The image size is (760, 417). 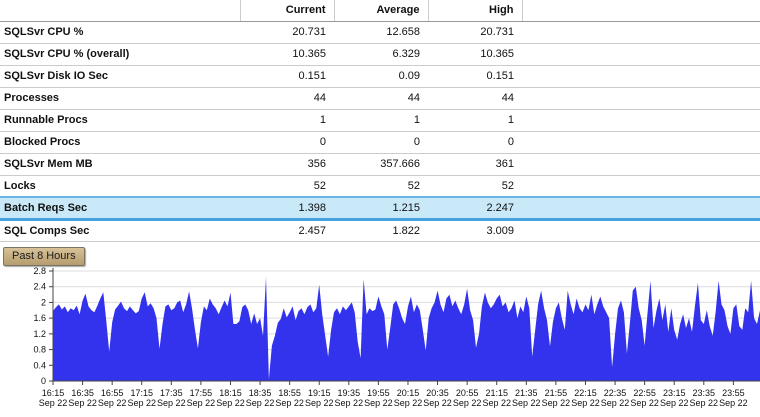 I want to click on svg-text: 20:55, so click(x=467, y=393).